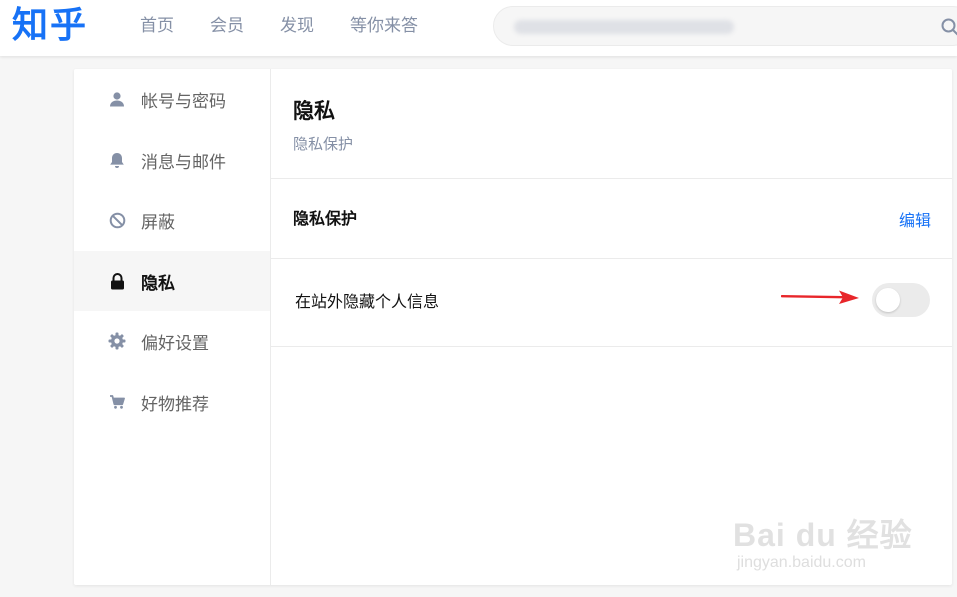 The width and height of the screenshot is (957, 597). I want to click on sidebar-item-notifications: 消息与邮件, so click(172, 160).